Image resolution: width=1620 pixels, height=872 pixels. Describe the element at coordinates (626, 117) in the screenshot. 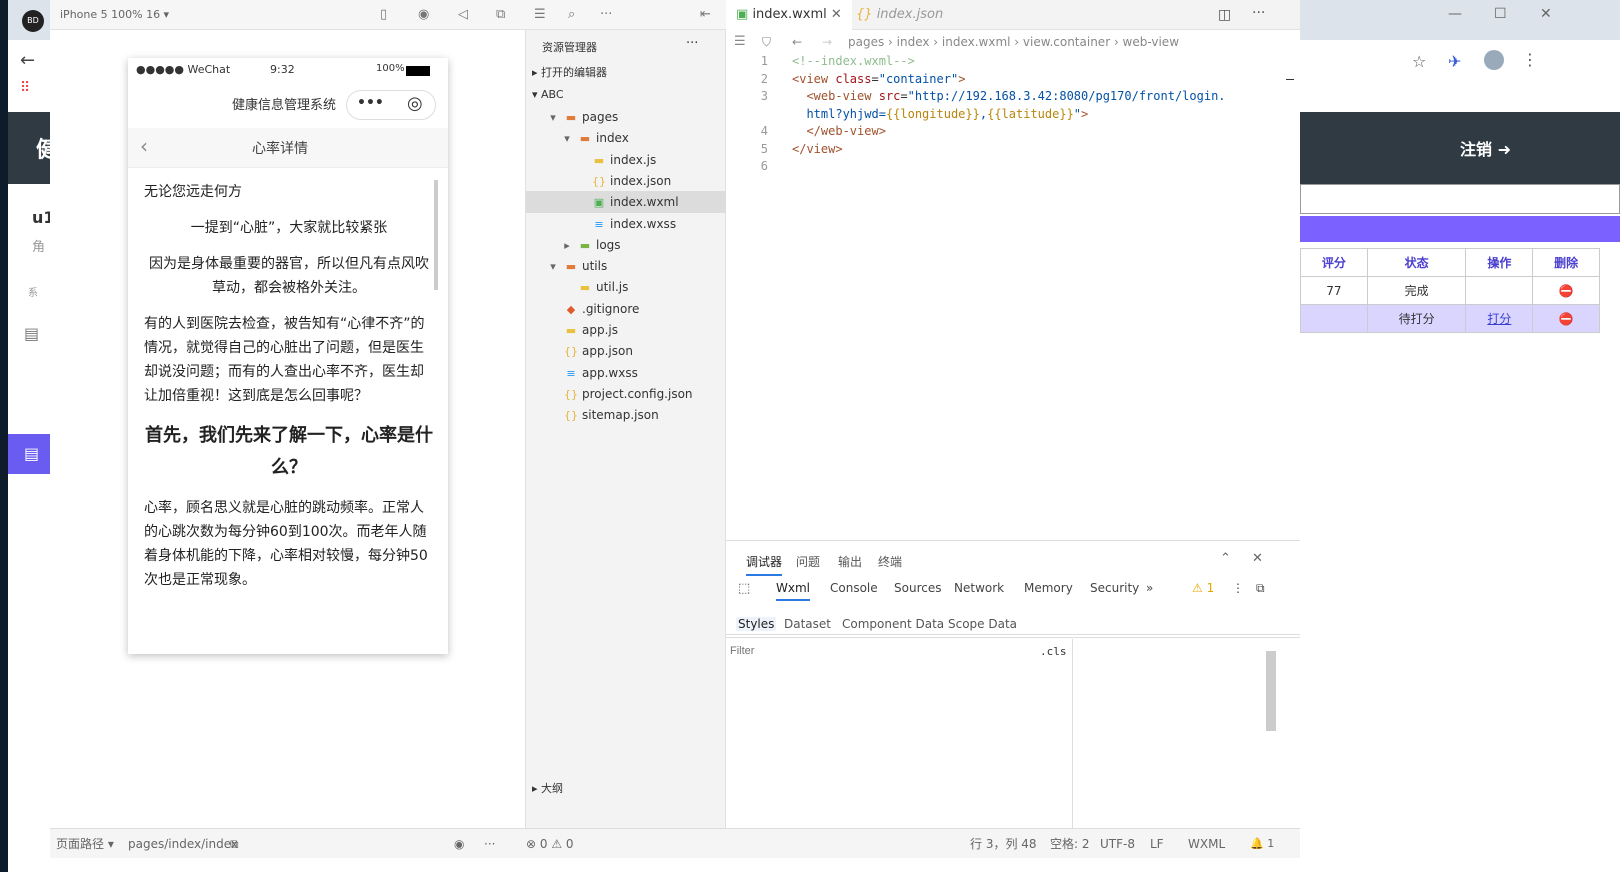

I see `tree-item: ▾ ▬ pages` at that location.